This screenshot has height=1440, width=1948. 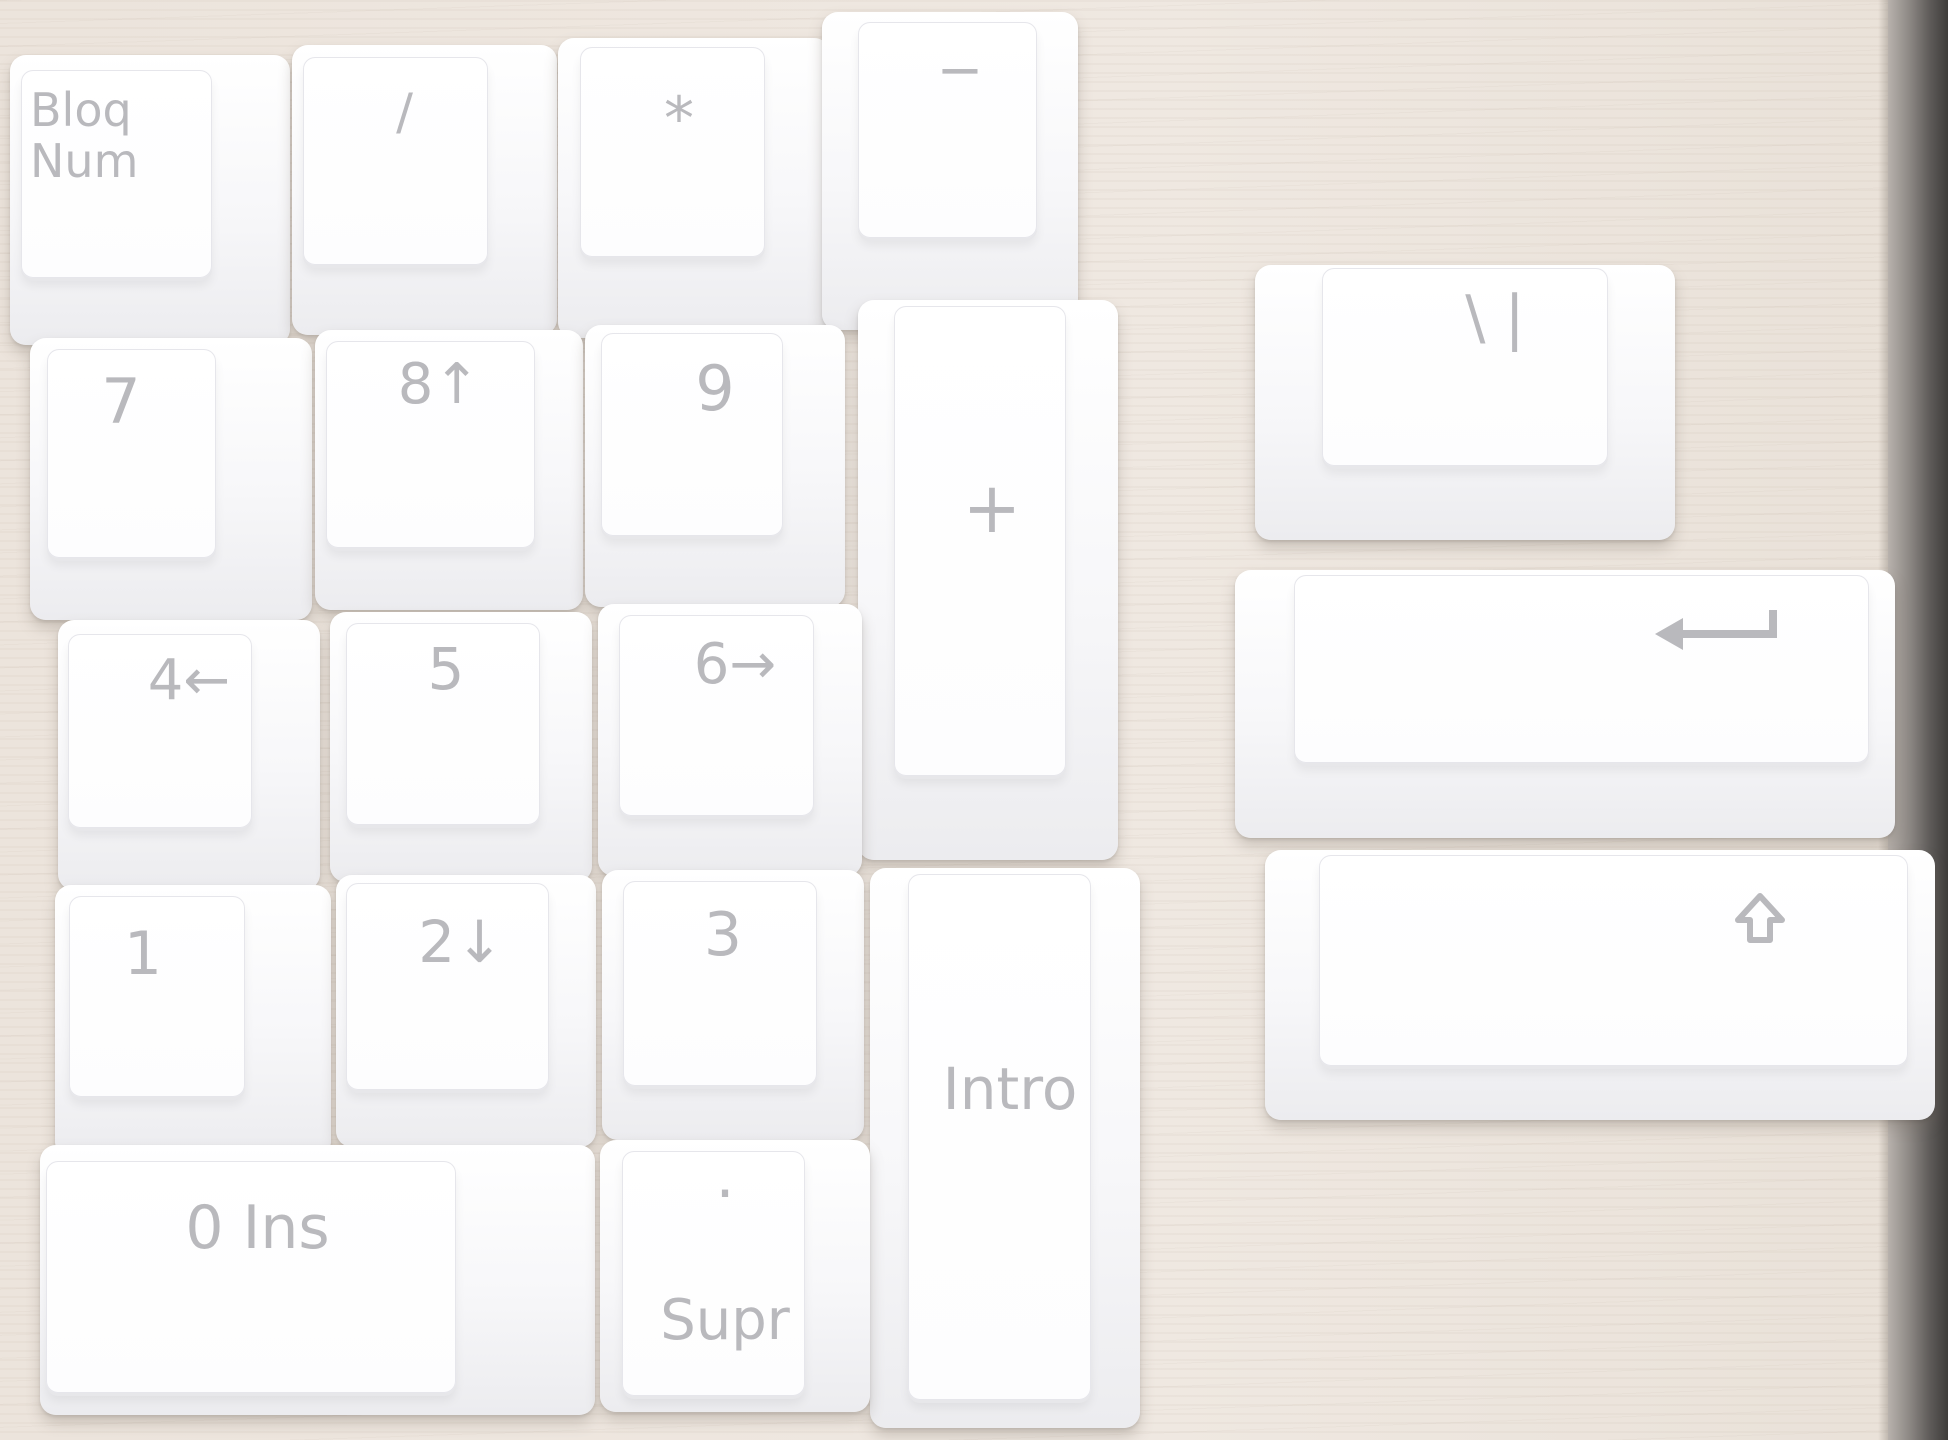 I want to click on key-label: 8↑, so click(x=439, y=384).